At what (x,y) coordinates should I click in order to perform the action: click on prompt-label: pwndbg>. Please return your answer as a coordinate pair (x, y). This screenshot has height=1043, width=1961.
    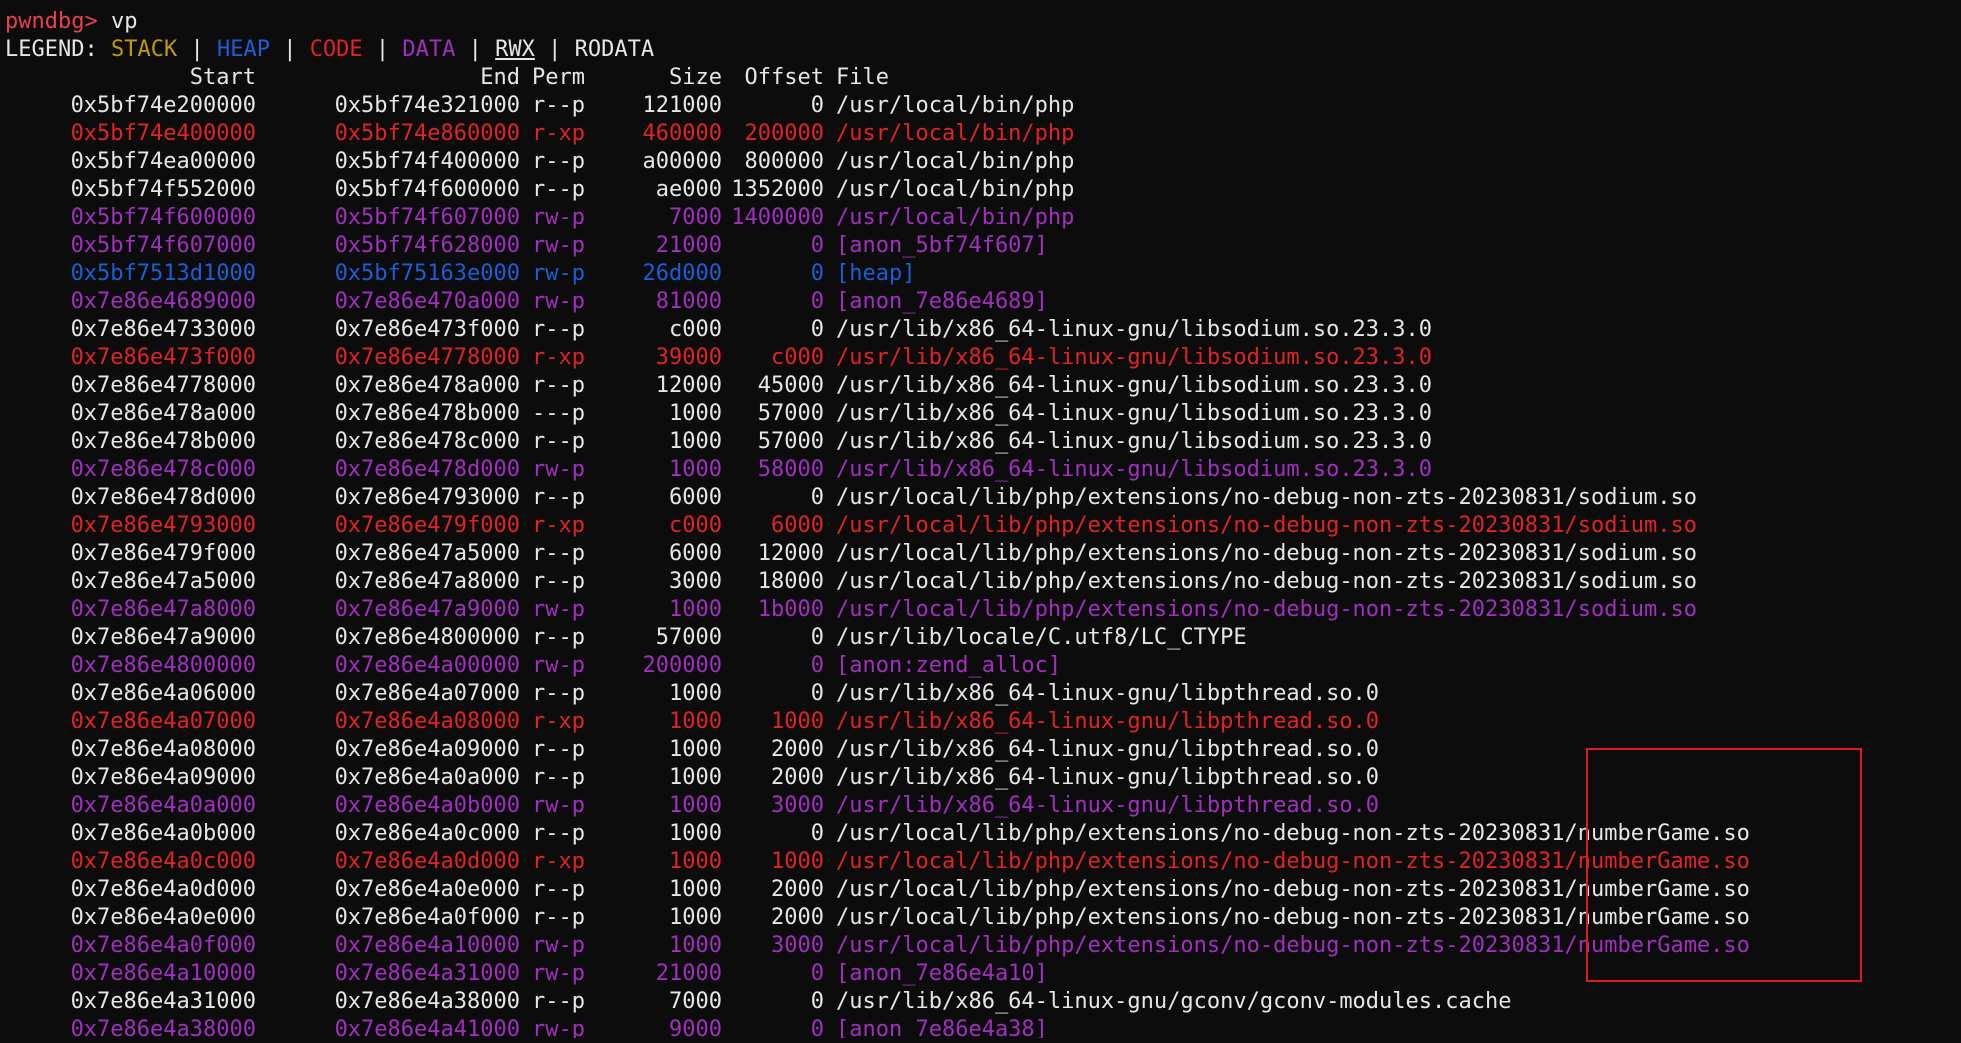
    Looking at the image, I should click on (51, 21).